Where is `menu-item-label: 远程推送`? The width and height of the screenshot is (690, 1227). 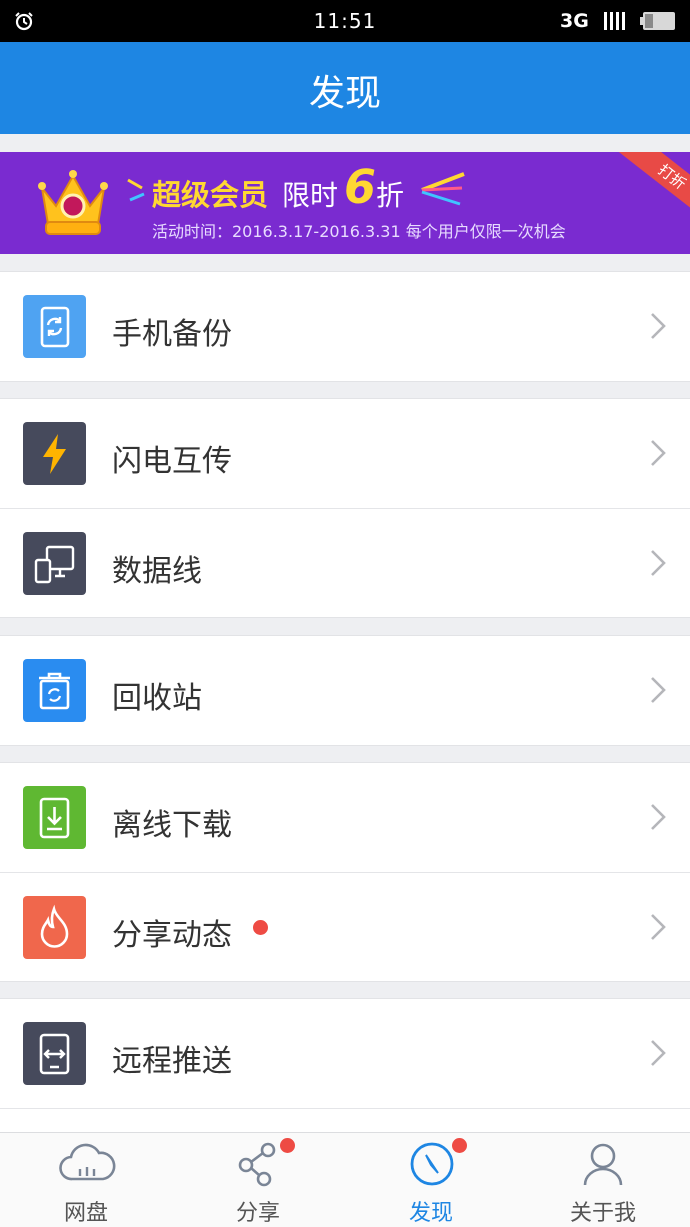 menu-item-label: 远程推送 is located at coordinates (172, 1061).